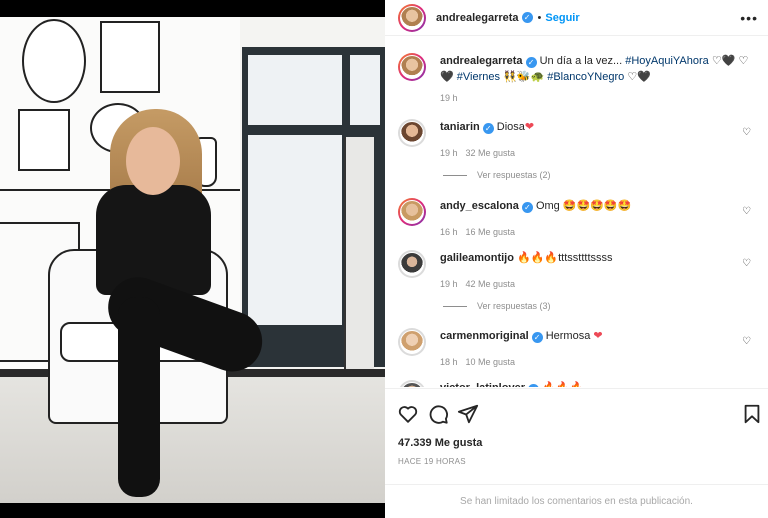  Describe the element at coordinates (139, 397) in the screenshot. I see `photo-person-leg` at that location.